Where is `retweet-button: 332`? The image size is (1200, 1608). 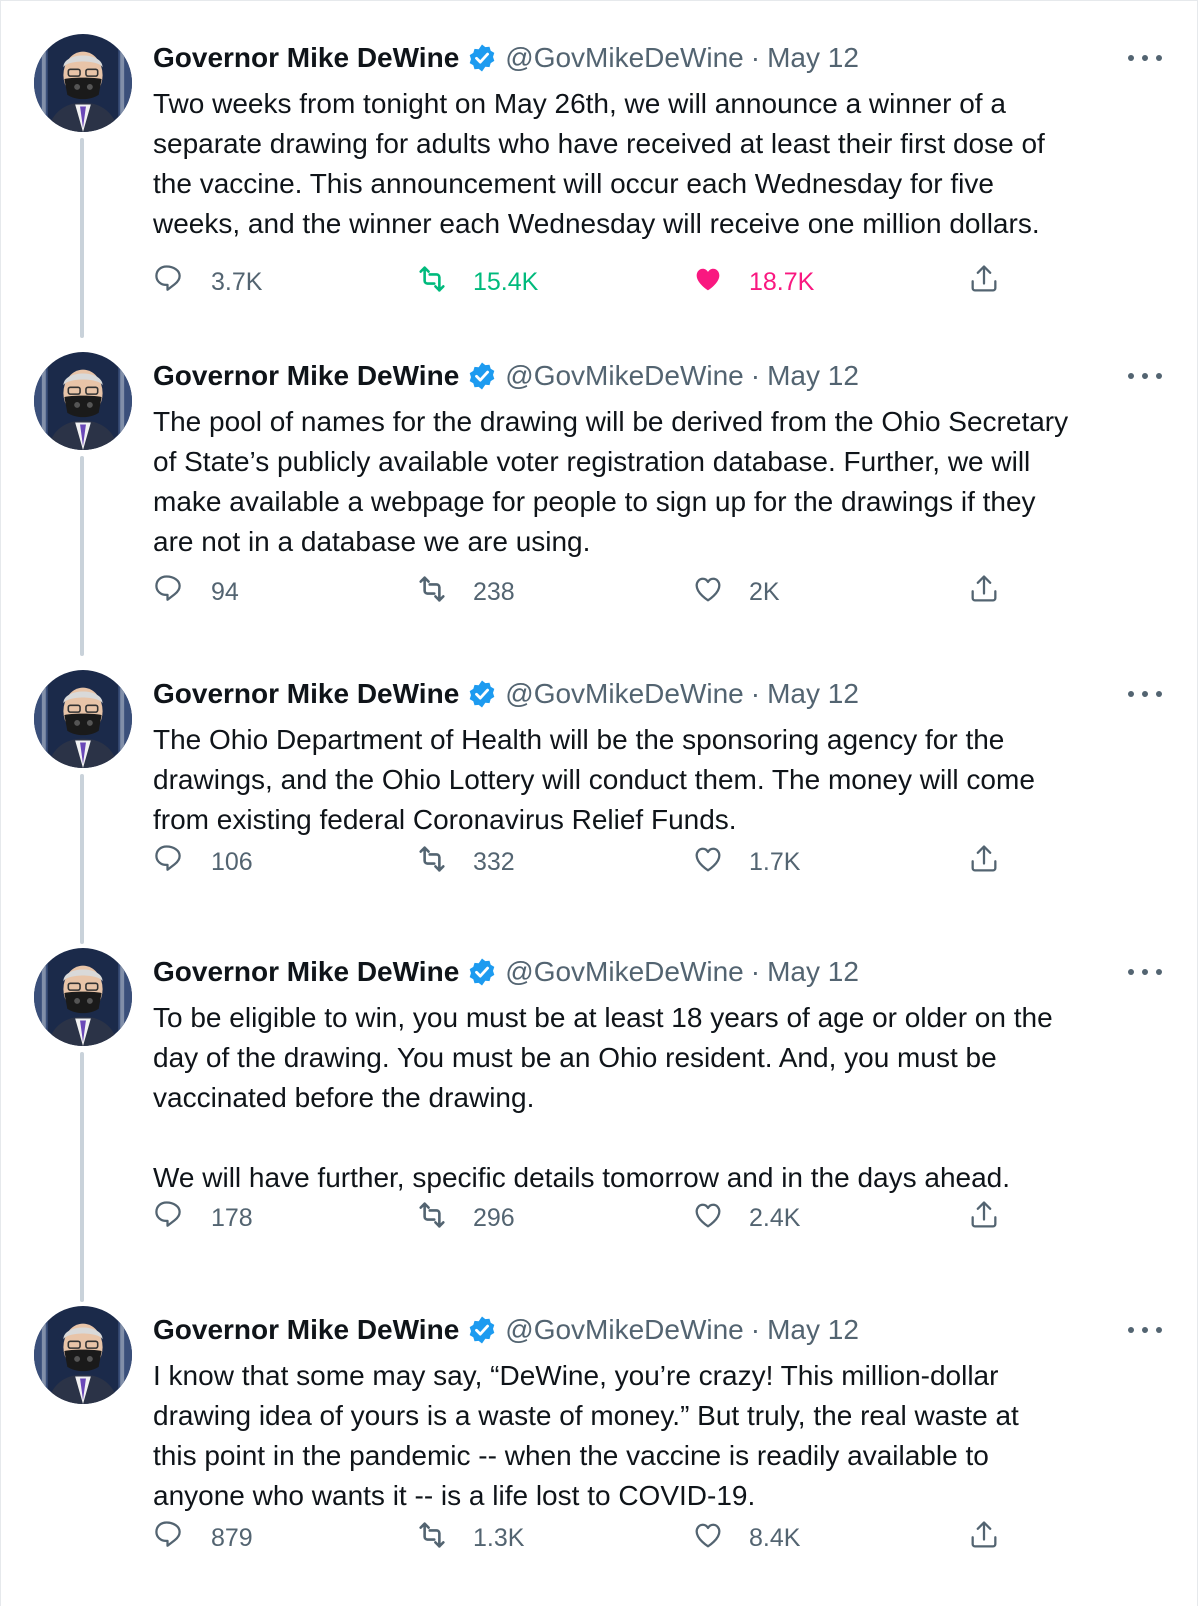 retweet-button: 332 is located at coordinates (465, 862).